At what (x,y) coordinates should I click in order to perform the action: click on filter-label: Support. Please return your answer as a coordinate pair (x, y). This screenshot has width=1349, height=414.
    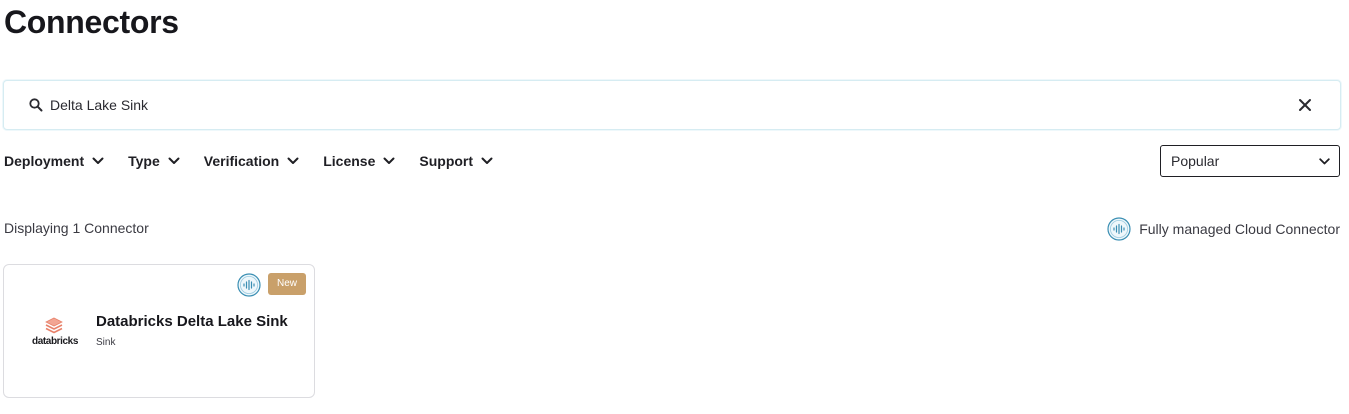
    Looking at the image, I should click on (446, 161).